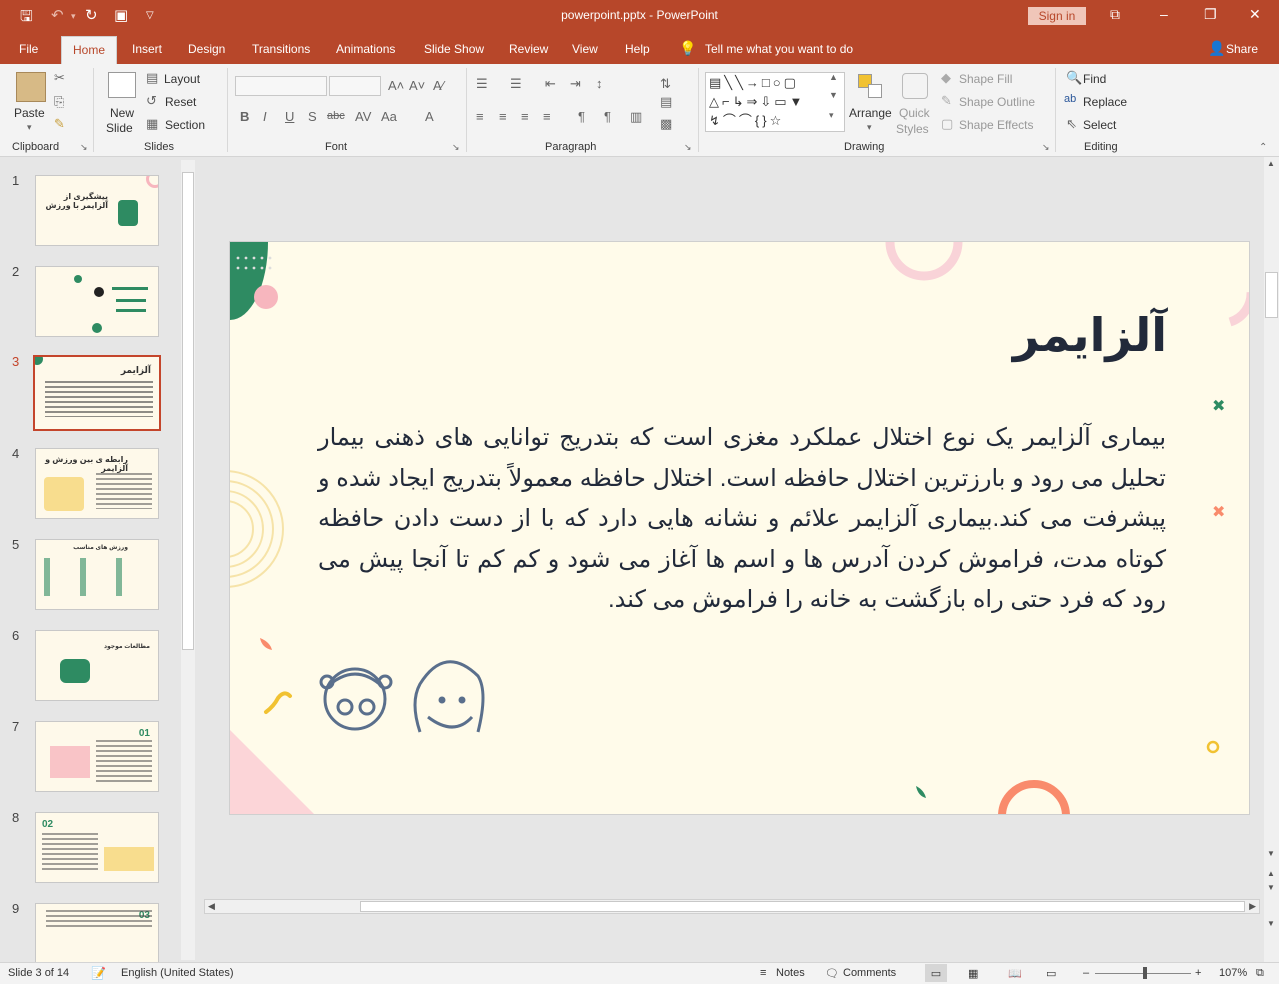 This screenshot has height=984, width=1279. I want to click on quick-styles-label: Quick, so click(914, 113).